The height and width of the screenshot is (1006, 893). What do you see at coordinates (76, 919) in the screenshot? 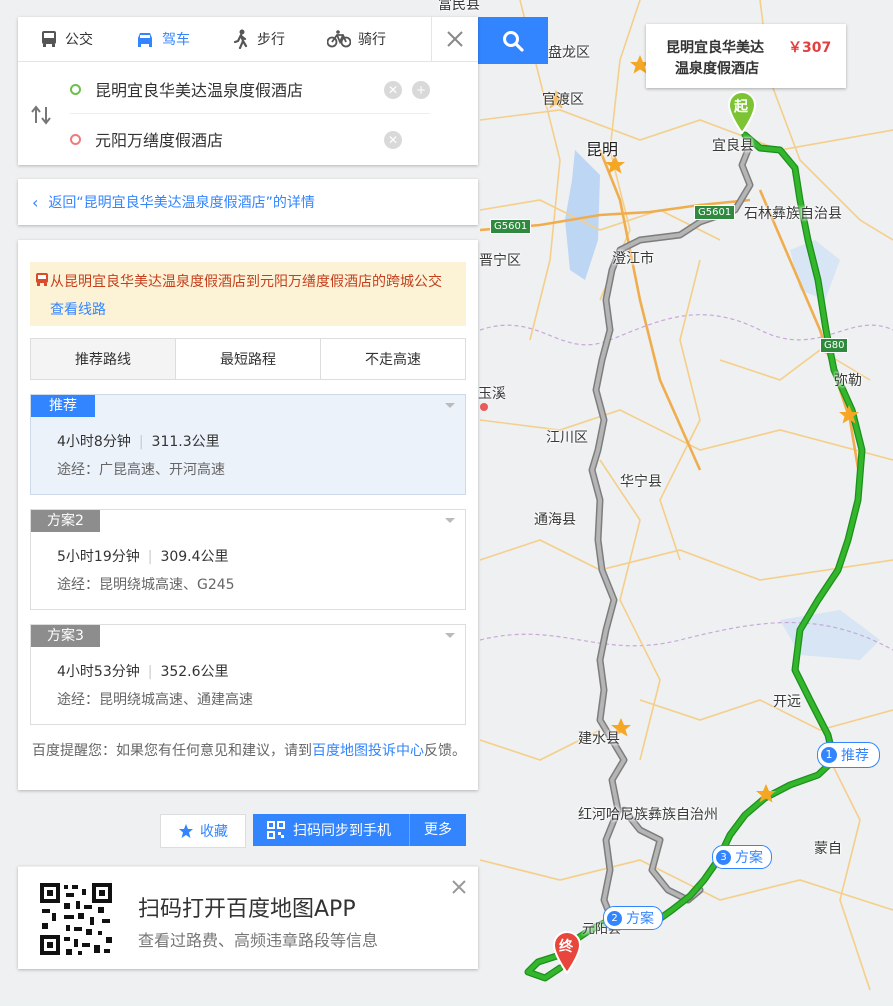
I see `qr-code-icon` at bounding box center [76, 919].